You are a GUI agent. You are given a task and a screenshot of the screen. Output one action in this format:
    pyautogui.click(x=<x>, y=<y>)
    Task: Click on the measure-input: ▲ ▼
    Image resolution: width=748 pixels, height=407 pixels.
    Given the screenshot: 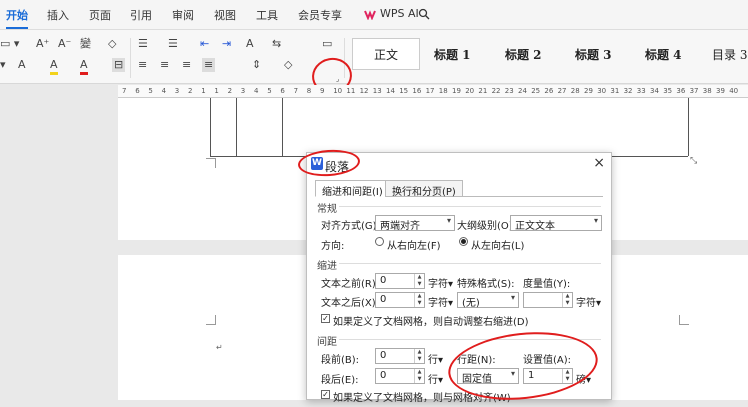 What is the action you would take?
    pyautogui.click(x=548, y=300)
    